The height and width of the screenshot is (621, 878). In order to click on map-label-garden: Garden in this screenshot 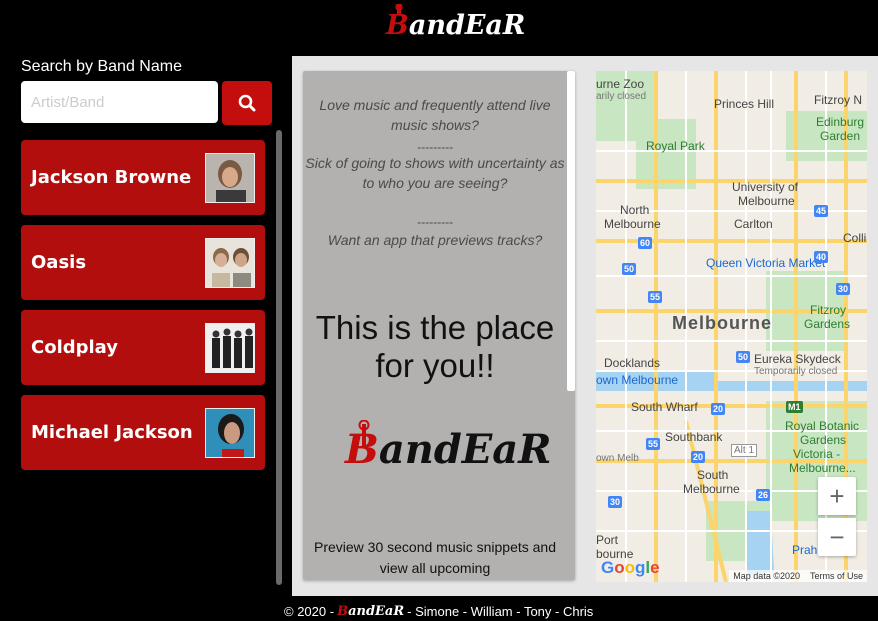, I will do `click(840, 136)`.